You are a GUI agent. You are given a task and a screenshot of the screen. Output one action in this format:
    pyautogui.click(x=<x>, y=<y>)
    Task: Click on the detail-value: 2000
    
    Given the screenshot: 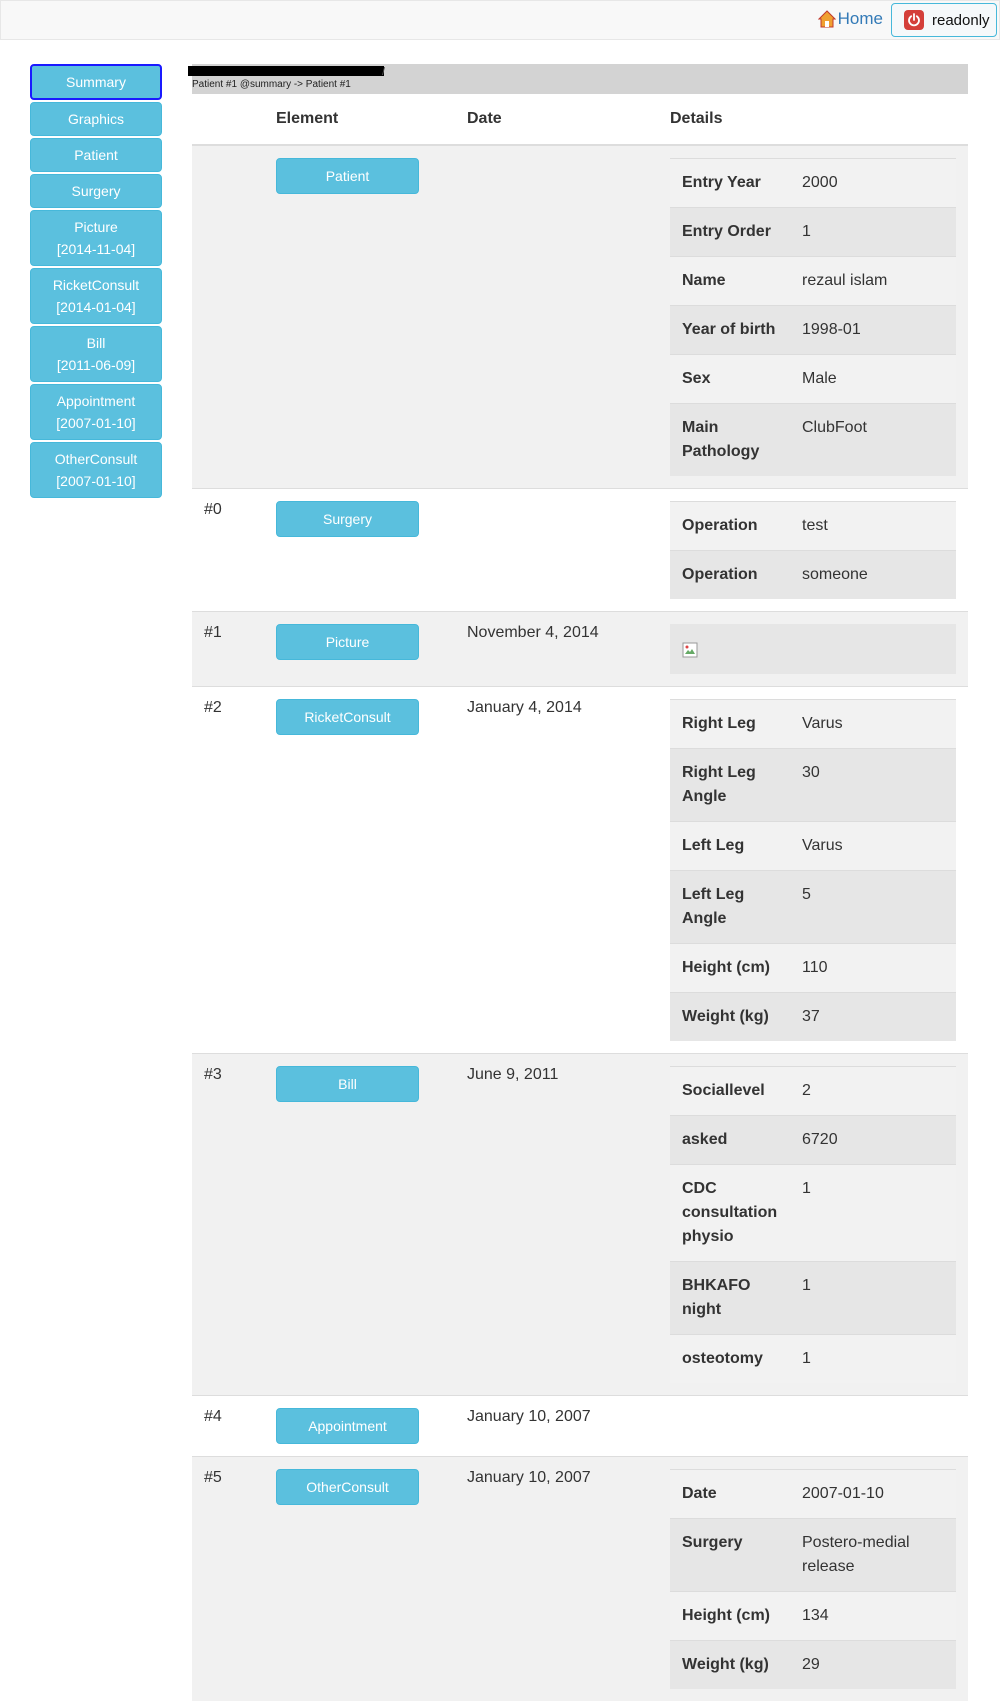 What is the action you would take?
    pyautogui.click(x=873, y=183)
    